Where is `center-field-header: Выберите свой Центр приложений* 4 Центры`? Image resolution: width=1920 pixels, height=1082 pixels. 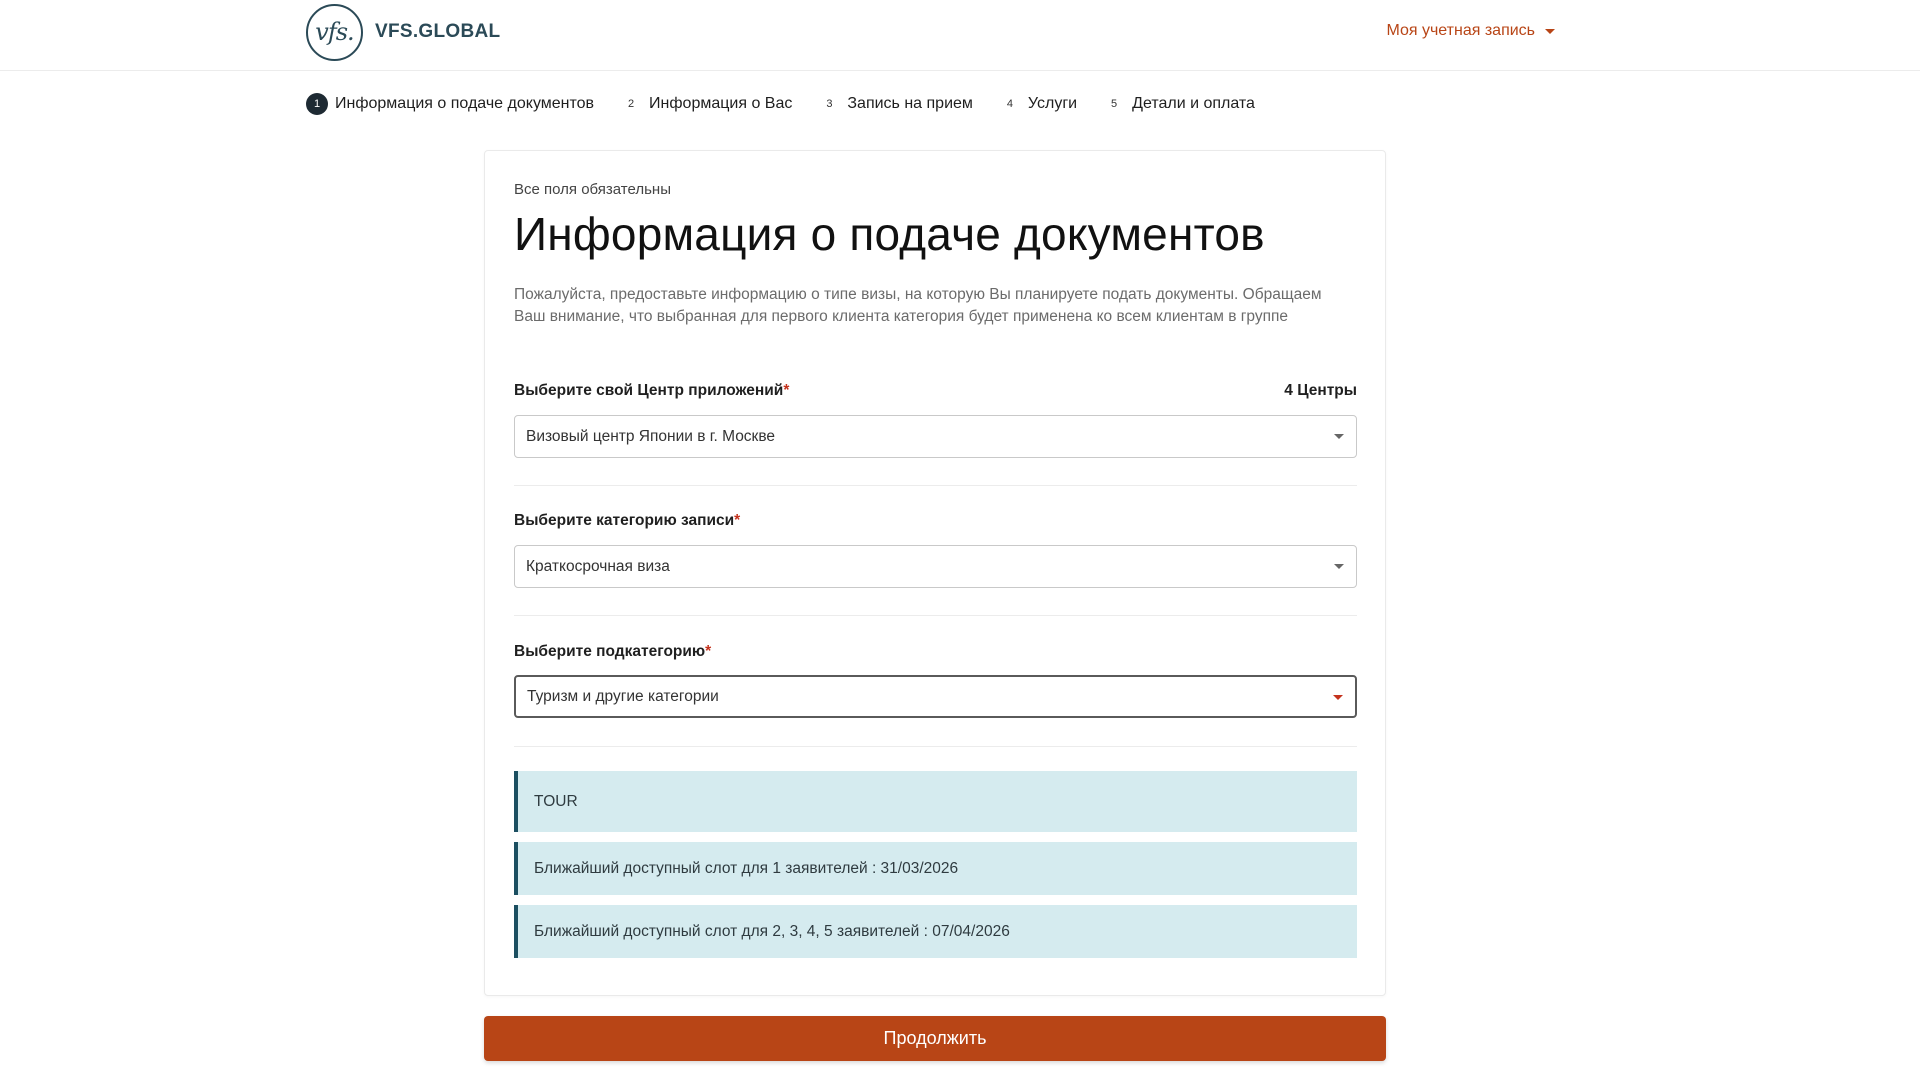
center-field-header: Выберите свой Центр приложений* 4 Центры is located at coordinates (935, 391).